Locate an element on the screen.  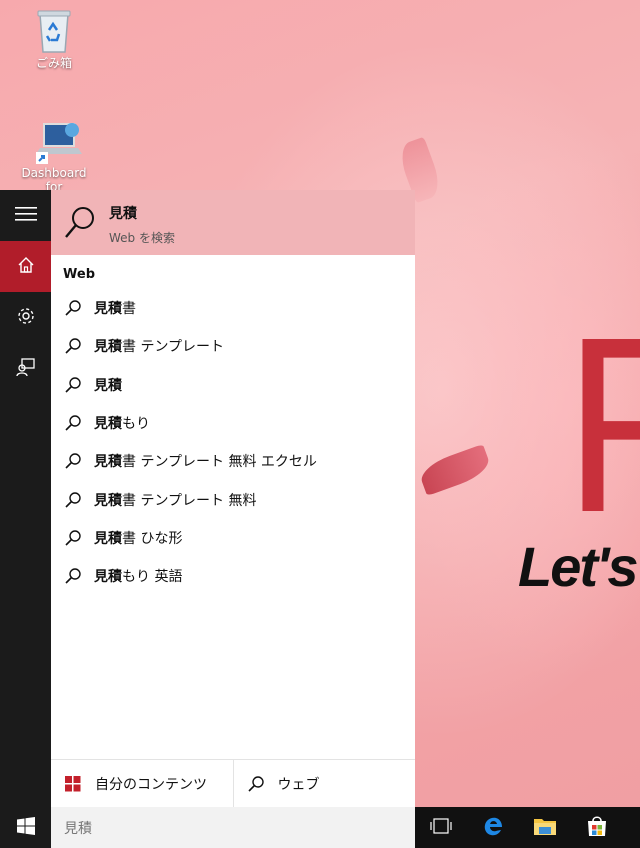
feedback-button is located at coordinates (25, 368).